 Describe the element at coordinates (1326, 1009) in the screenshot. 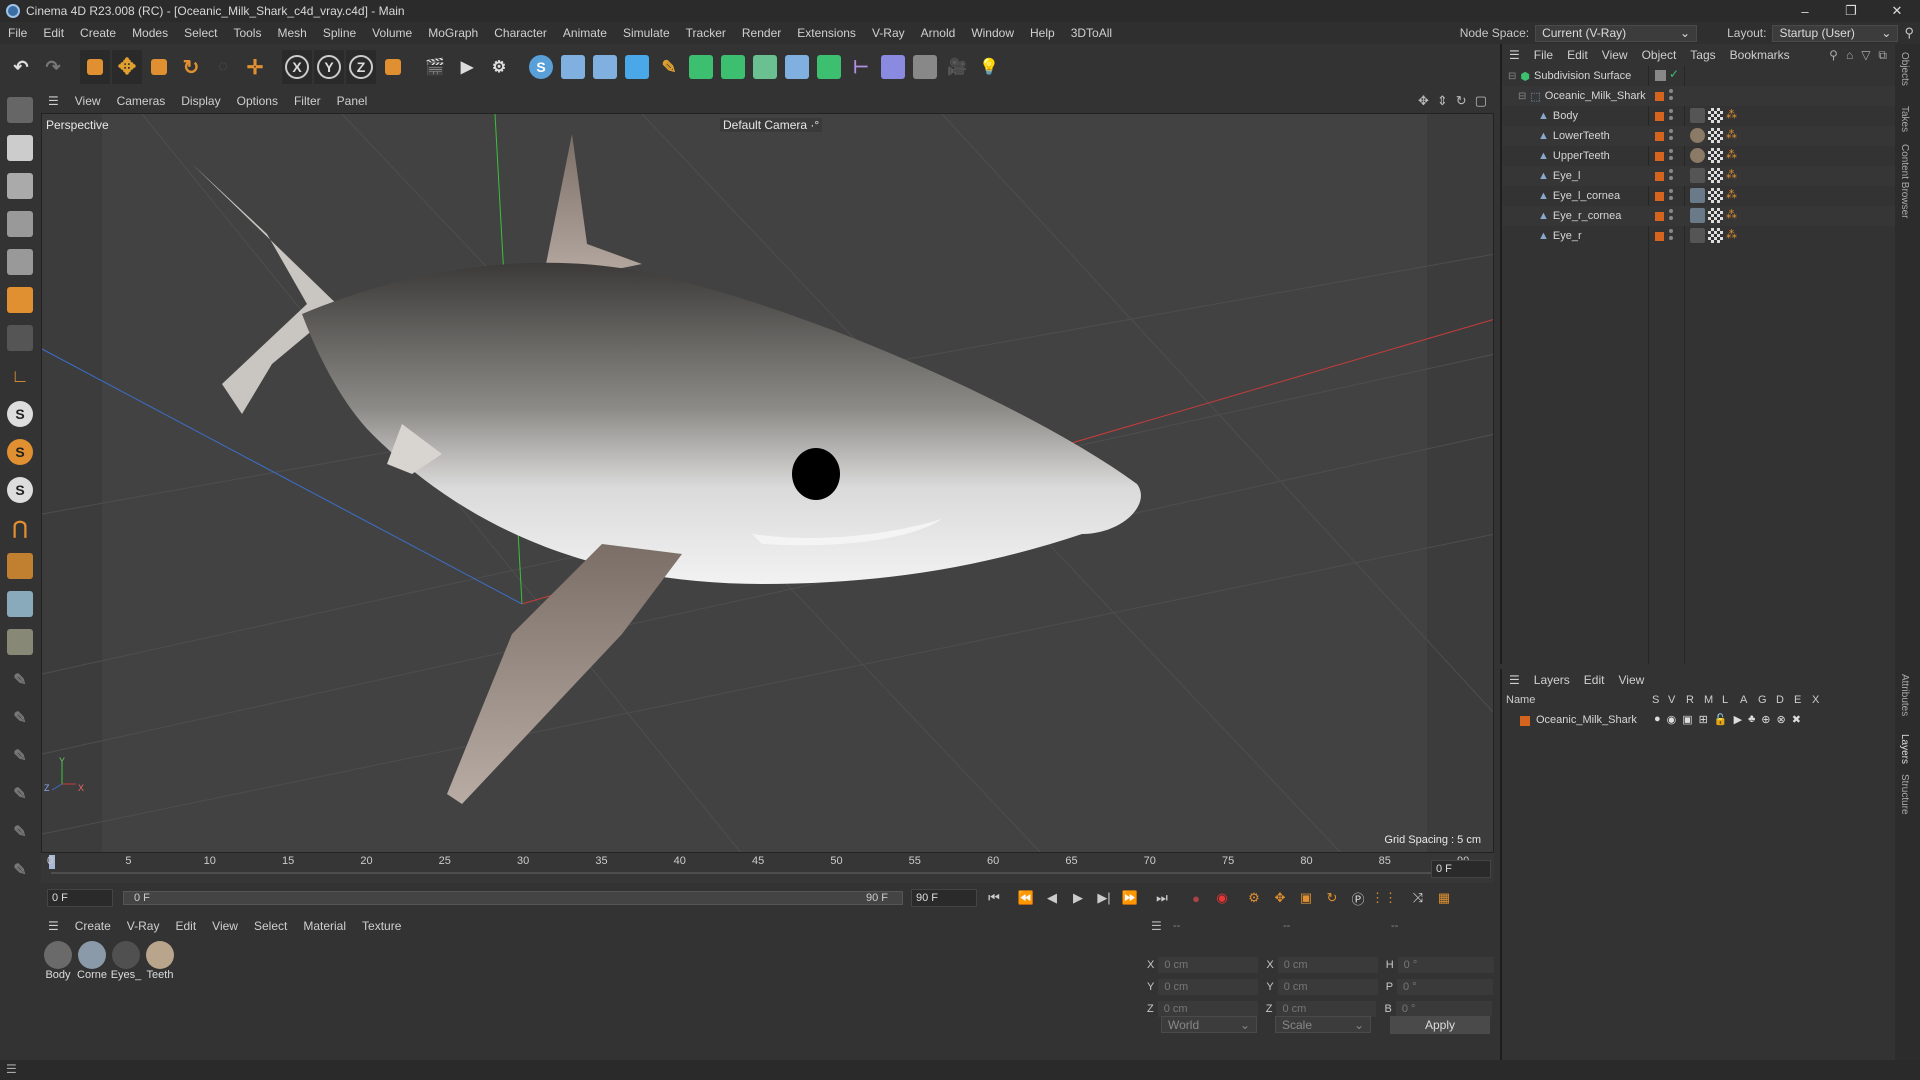

I see `scale-z-field: 0 cm` at that location.